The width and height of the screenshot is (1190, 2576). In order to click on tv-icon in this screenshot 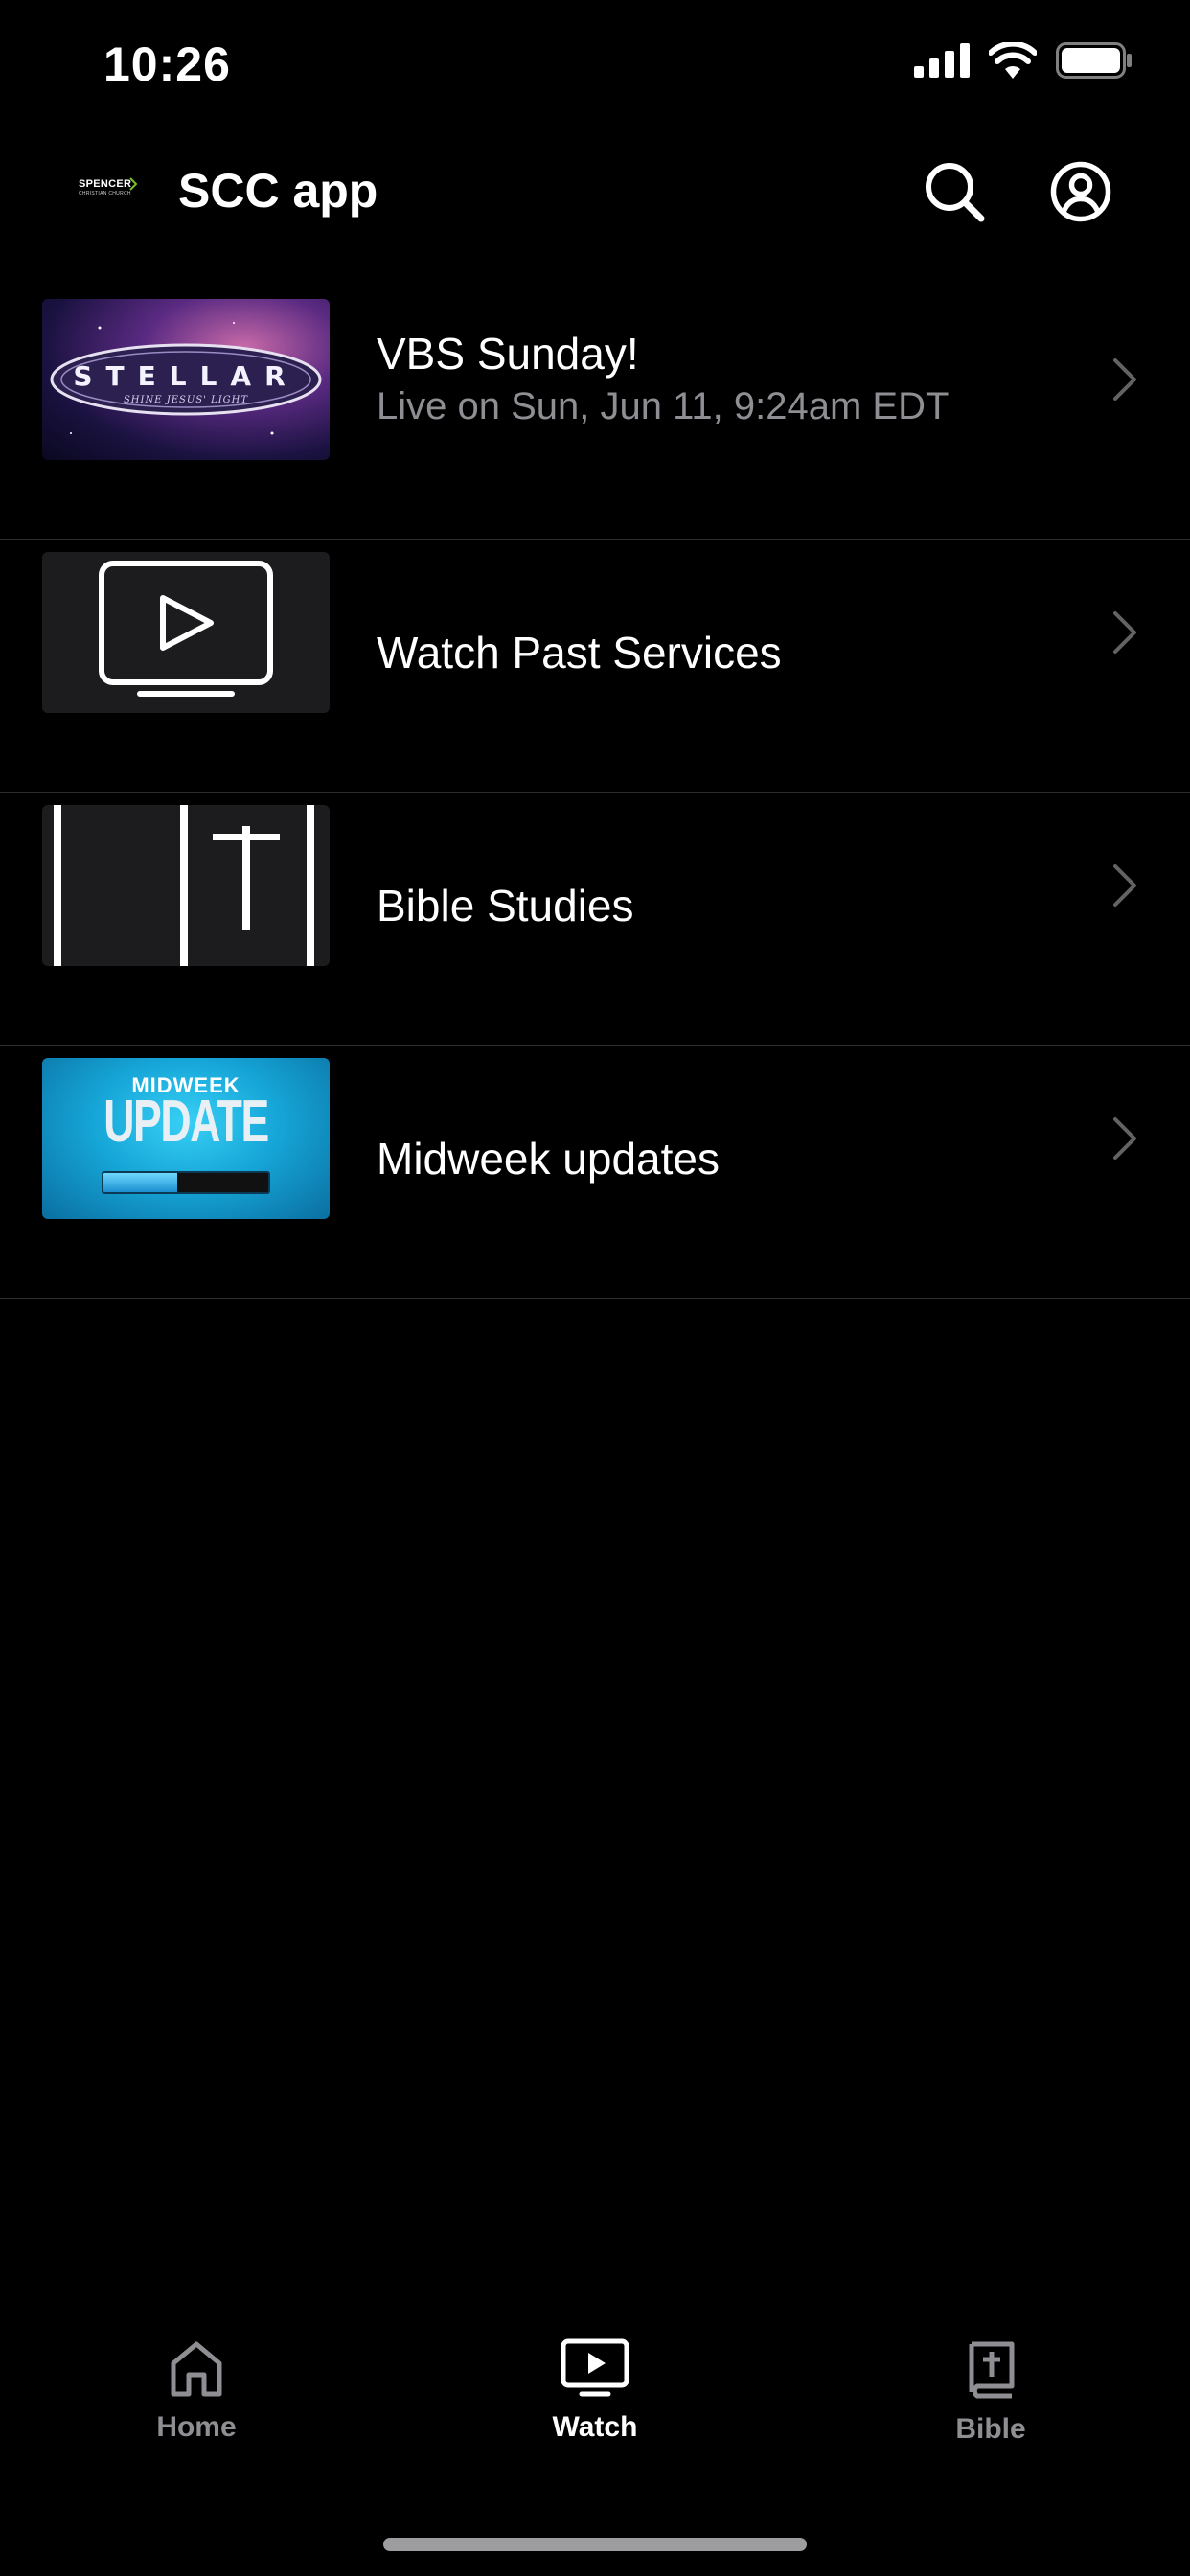, I will do `click(595, 2367)`.